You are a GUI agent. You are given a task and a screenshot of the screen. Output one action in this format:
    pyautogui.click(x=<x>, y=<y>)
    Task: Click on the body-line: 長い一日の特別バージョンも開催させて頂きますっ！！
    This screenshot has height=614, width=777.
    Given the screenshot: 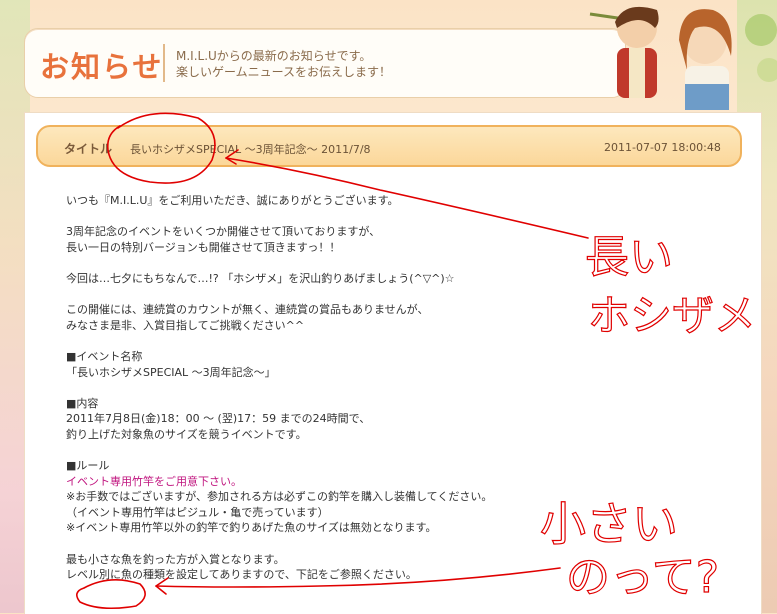 What is the action you would take?
    pyautogui.click(x=203, y=247)
    